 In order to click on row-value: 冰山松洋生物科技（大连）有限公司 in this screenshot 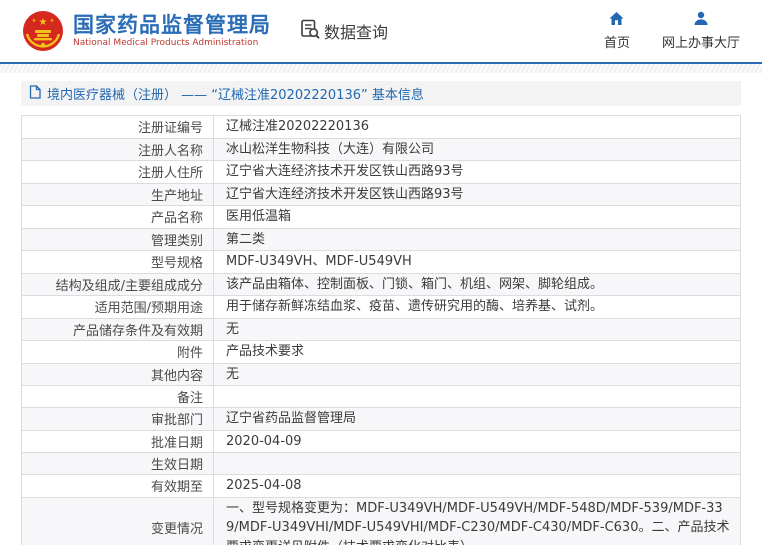, I will do `click(477, 149)`.